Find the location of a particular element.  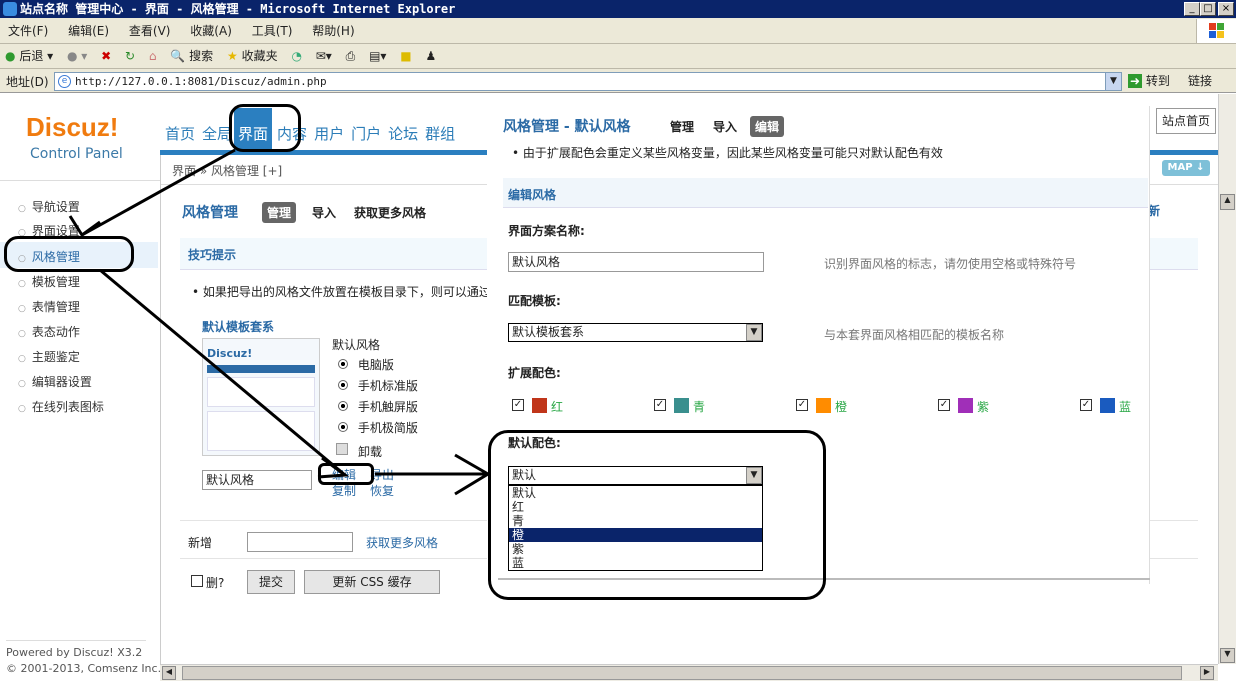

arrow-nav-to-sidebar is located at coordinates (158, 192).